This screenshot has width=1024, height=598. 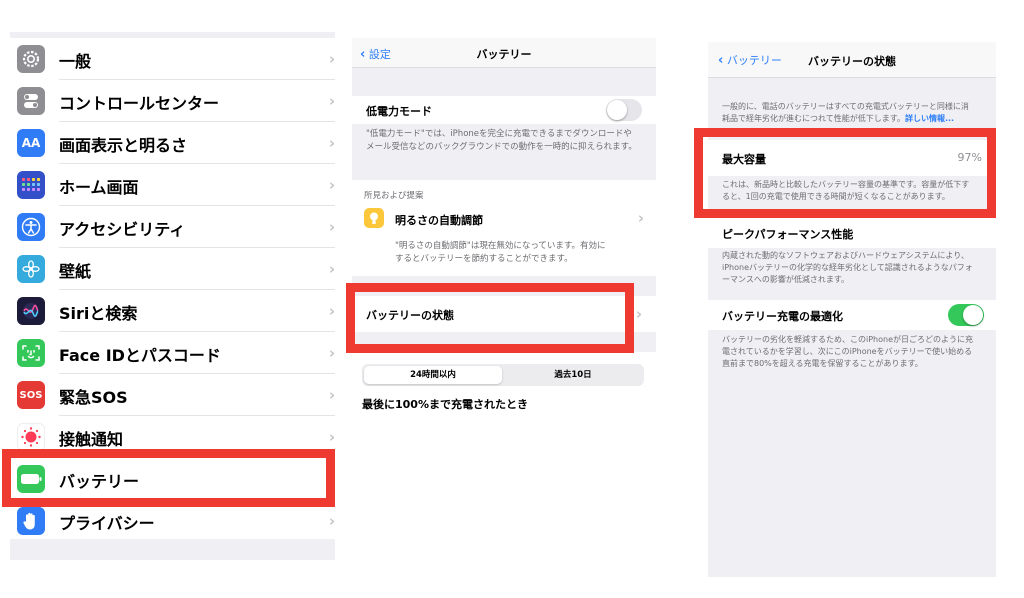 What do you see at coordinates (75, 61) in the screenshot?
I see `settings-item-label: 一般` at bounding box center [75, 61].